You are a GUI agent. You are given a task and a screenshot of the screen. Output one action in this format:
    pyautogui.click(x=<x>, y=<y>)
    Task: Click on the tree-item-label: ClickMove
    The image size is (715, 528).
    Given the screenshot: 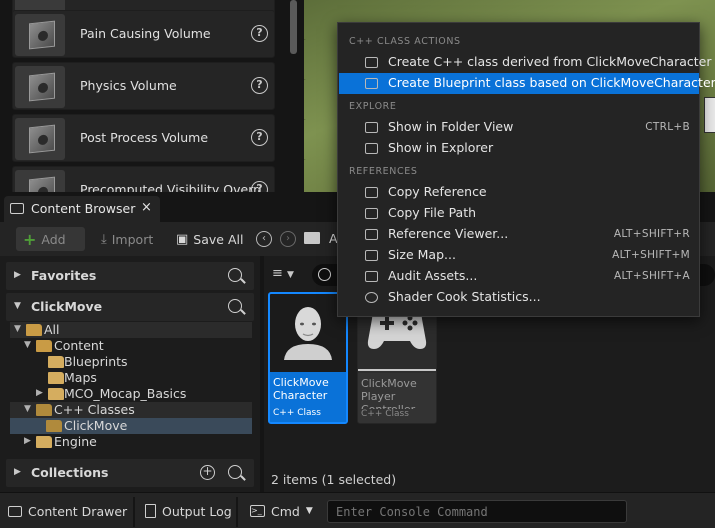 What is the action you would take?
    pyautogui.click(x=96, y=425)
    